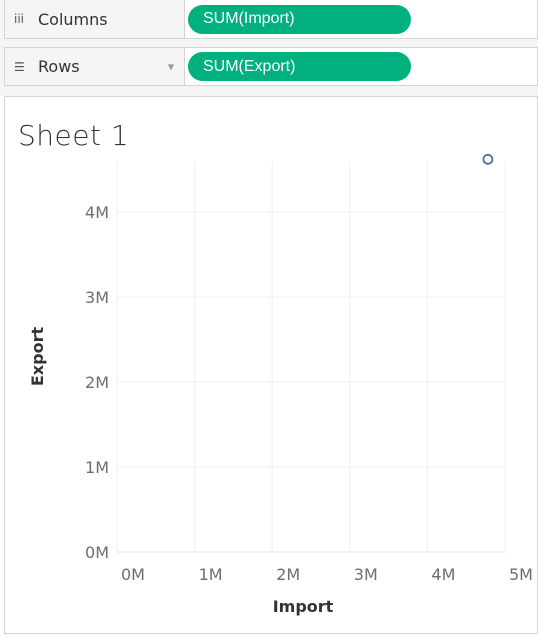  Describe the element at coordinates (97, 467) in the screenshot. I see `y-tick-label-1: 1M` at that location.